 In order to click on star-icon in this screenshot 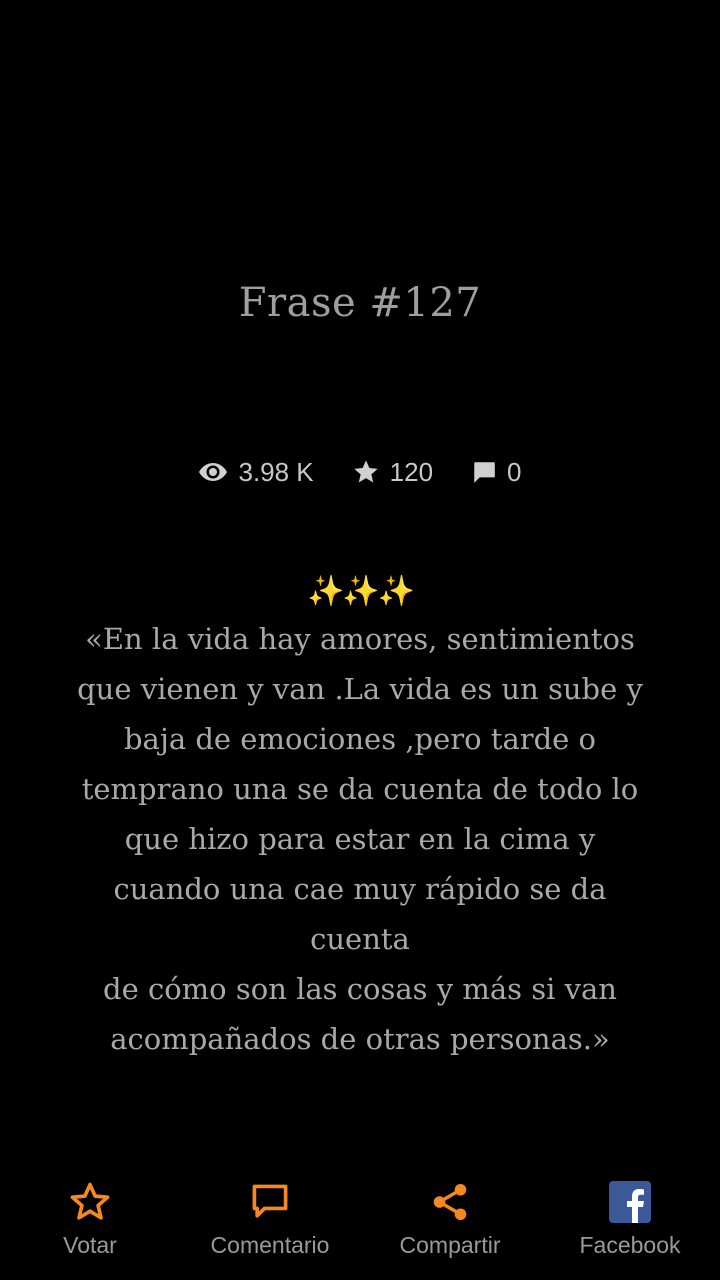, I will do `click(366, 472)`.